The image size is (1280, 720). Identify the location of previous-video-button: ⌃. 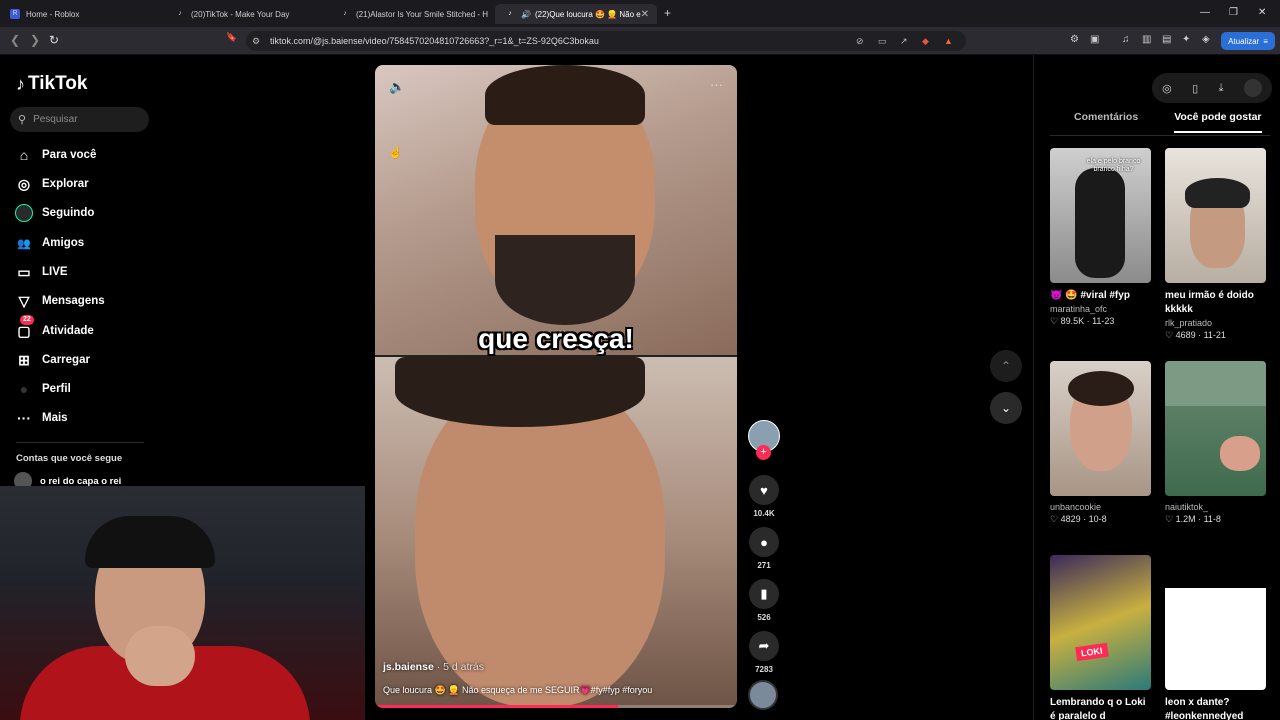
(1006, 366).